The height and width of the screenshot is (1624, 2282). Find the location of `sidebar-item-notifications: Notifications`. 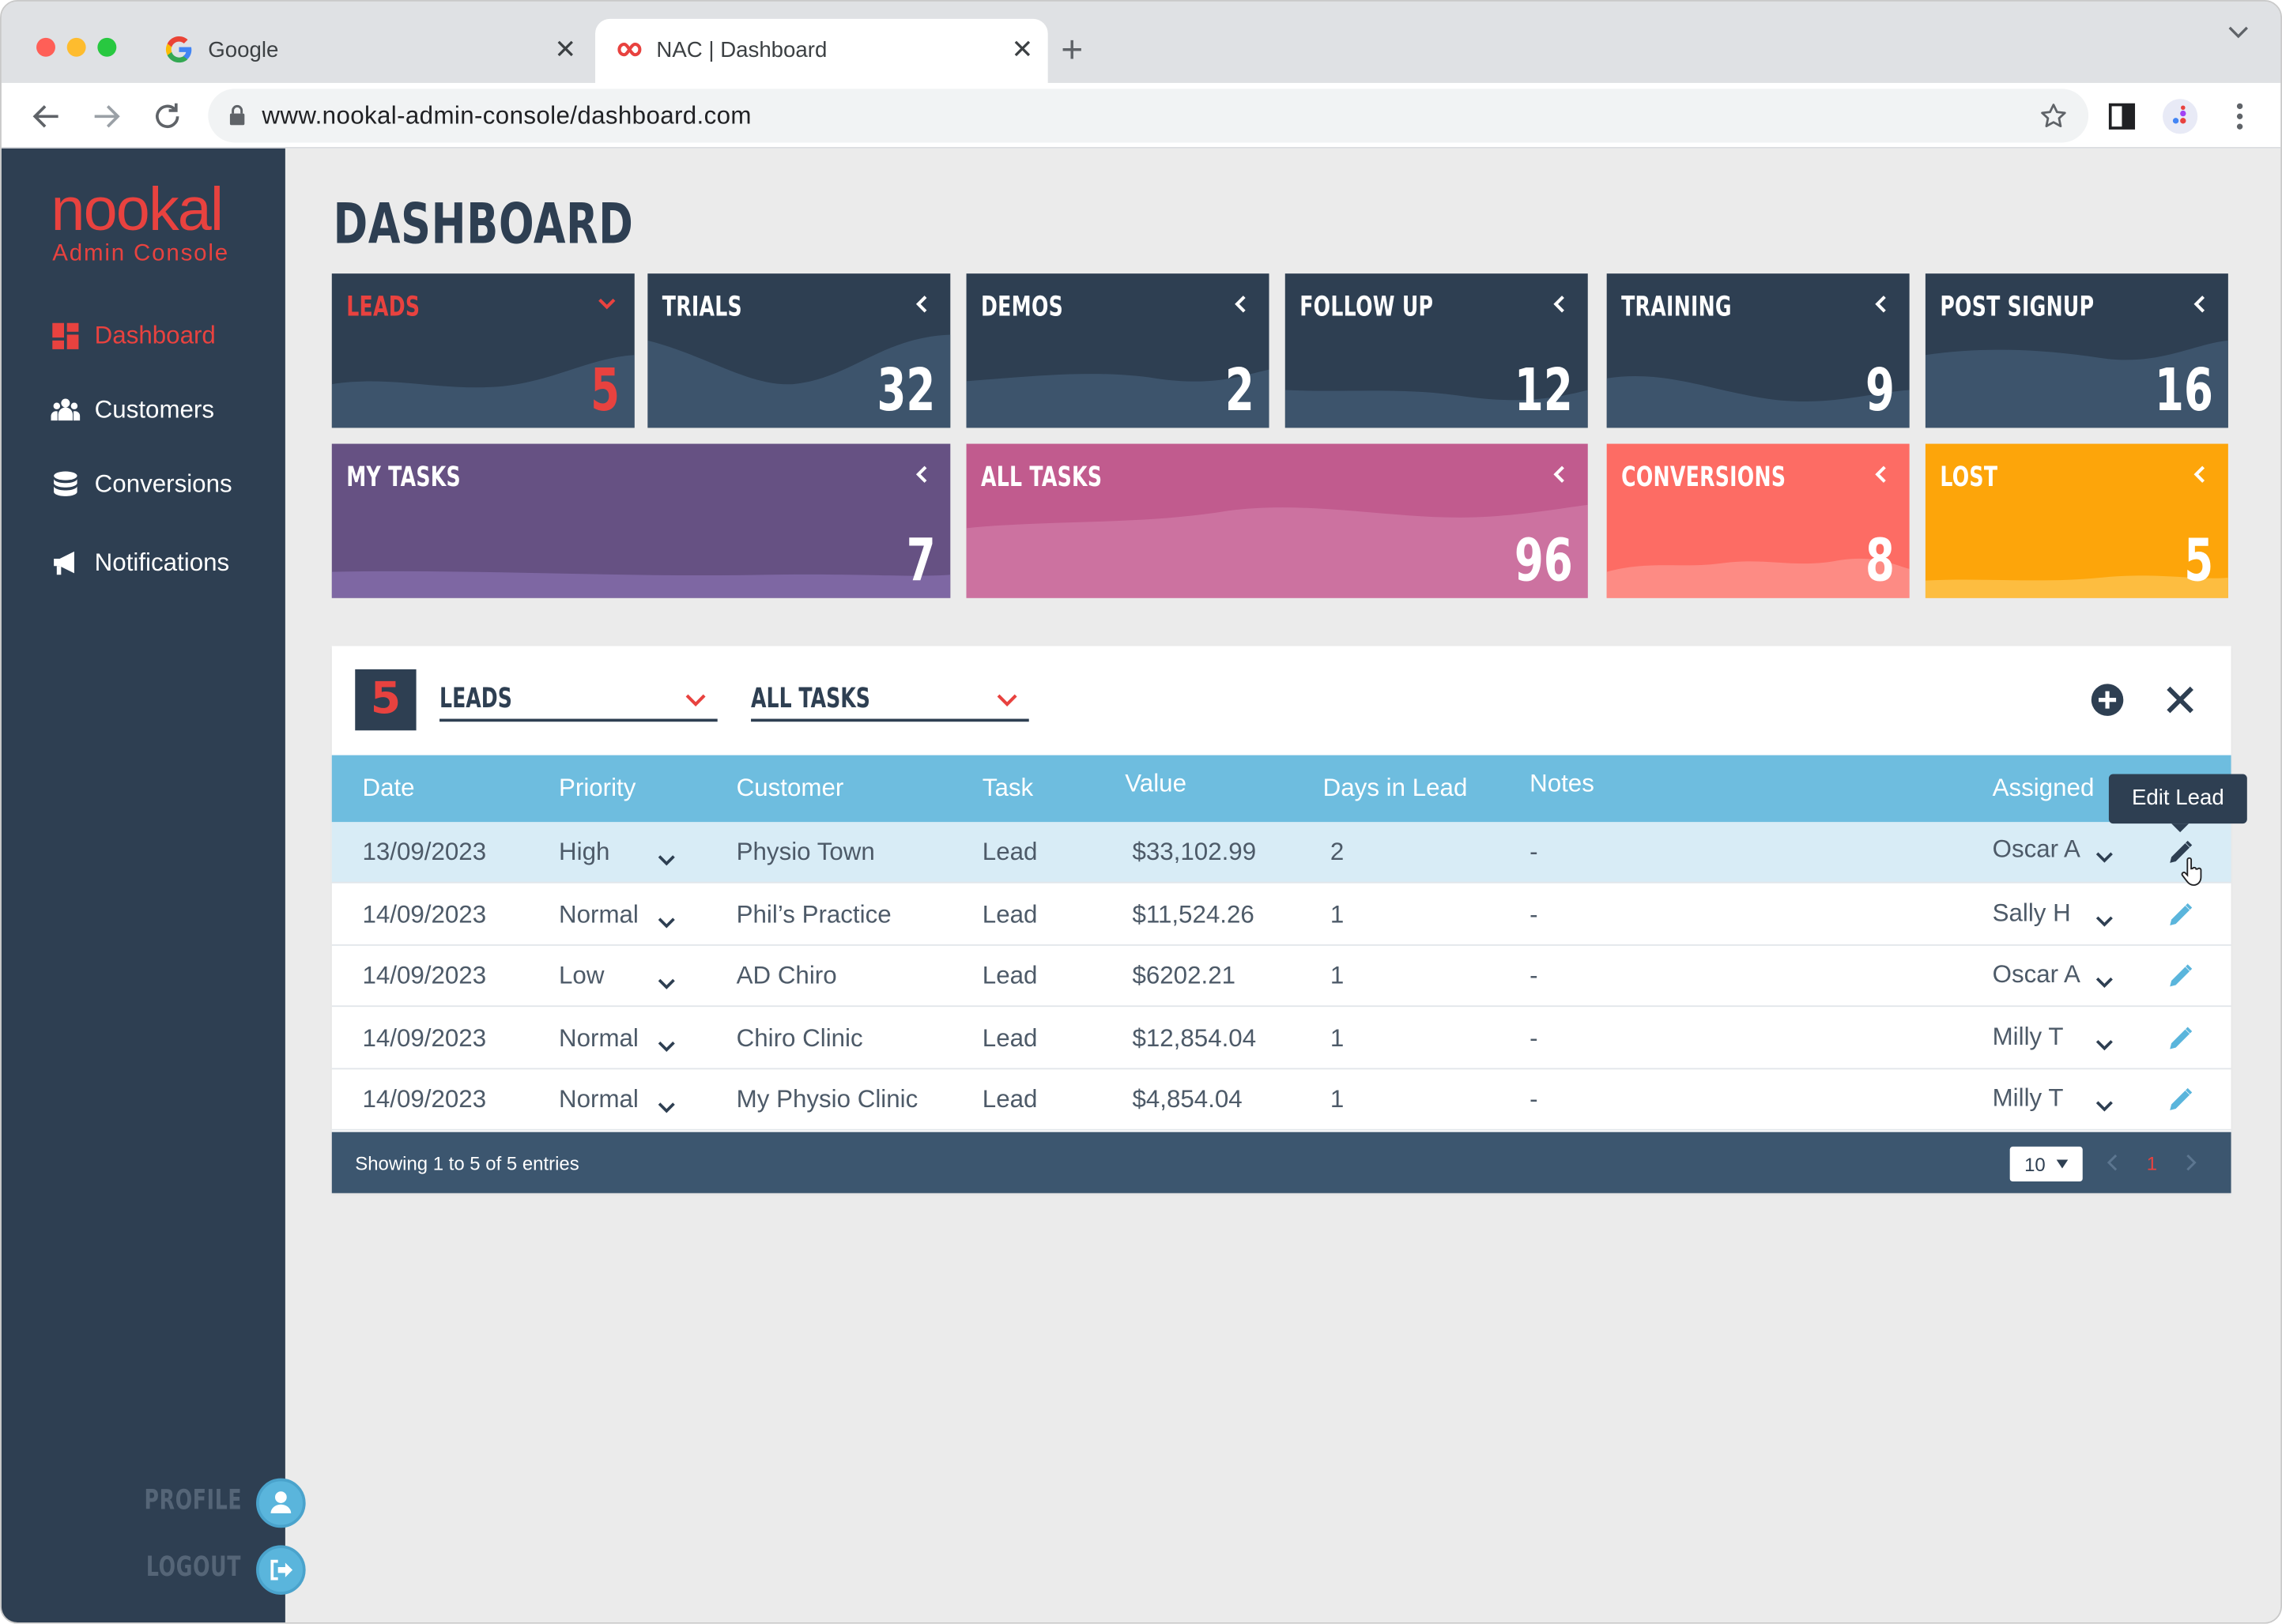

sidebar-item-notifications: Notifications is located at coordinates (167, 563).